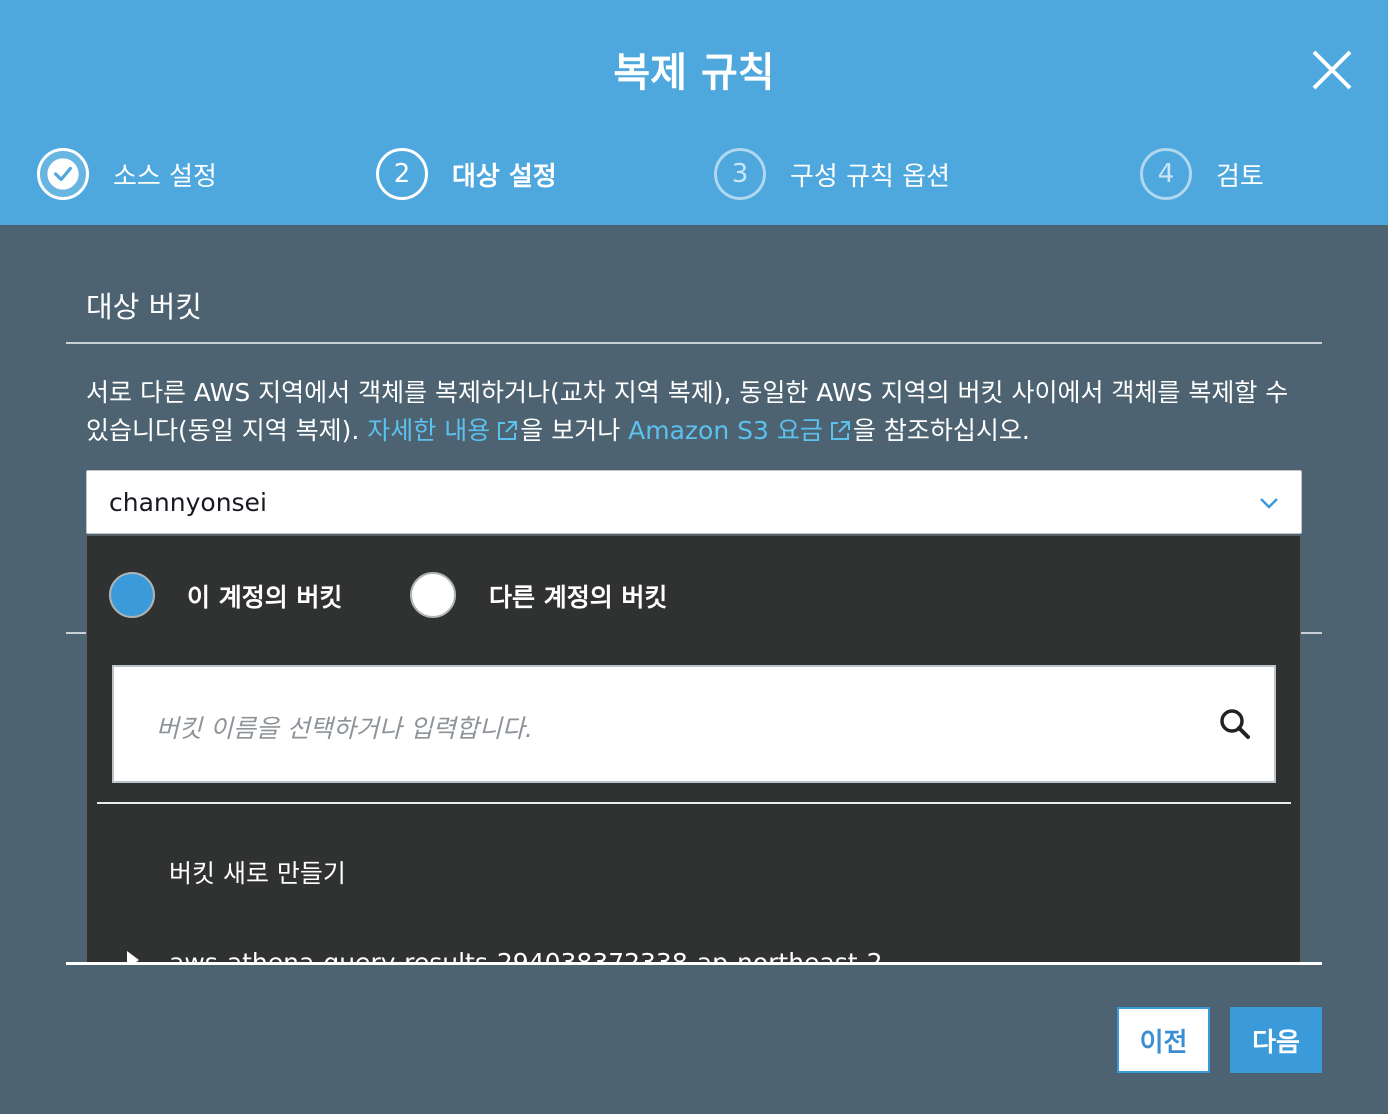 The height and width of the screenshot is (1114, 1388). What do you see at coordinates (63, 174) in the screenshot?
I see `check-icon` at bounding box center [63, 174].